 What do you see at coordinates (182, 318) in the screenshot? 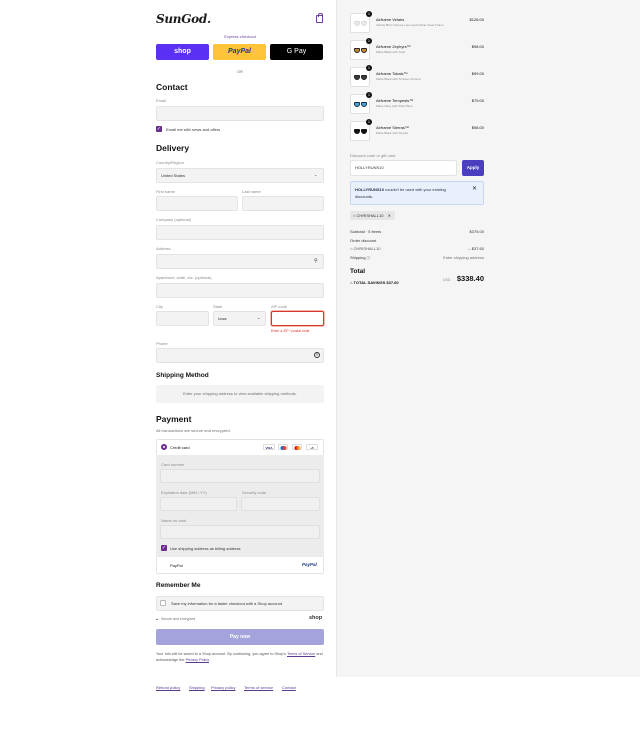
I see `city-field` at bounding box center [182, 318].